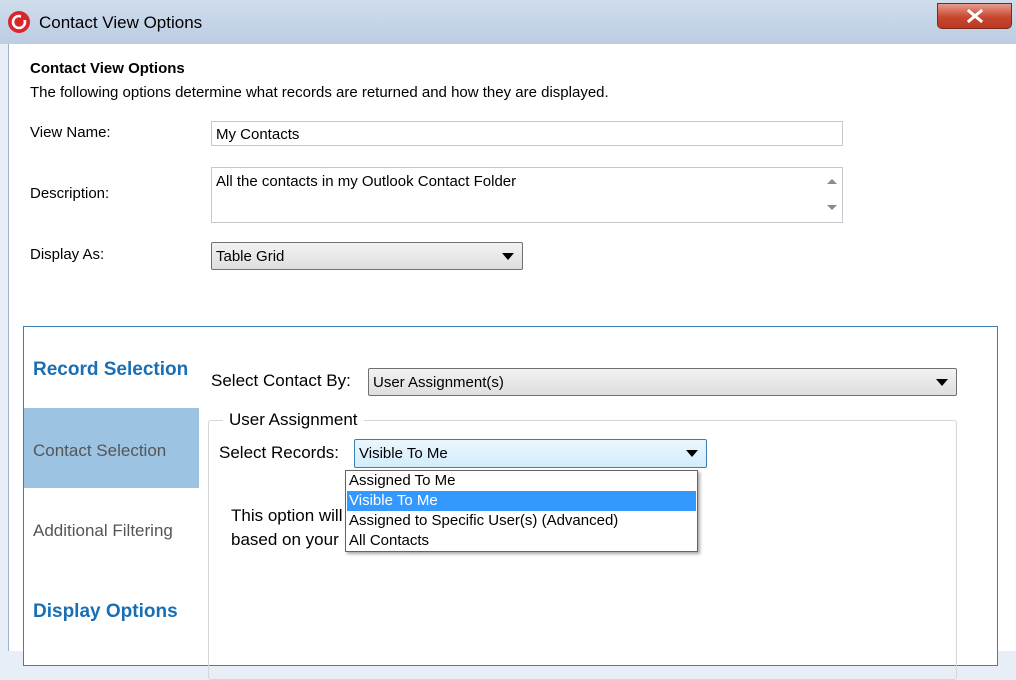  What do you see at coordinates (293, 420) in the screenshot?
I see `group-title: User Assignment` at bounding box center [293, 420].